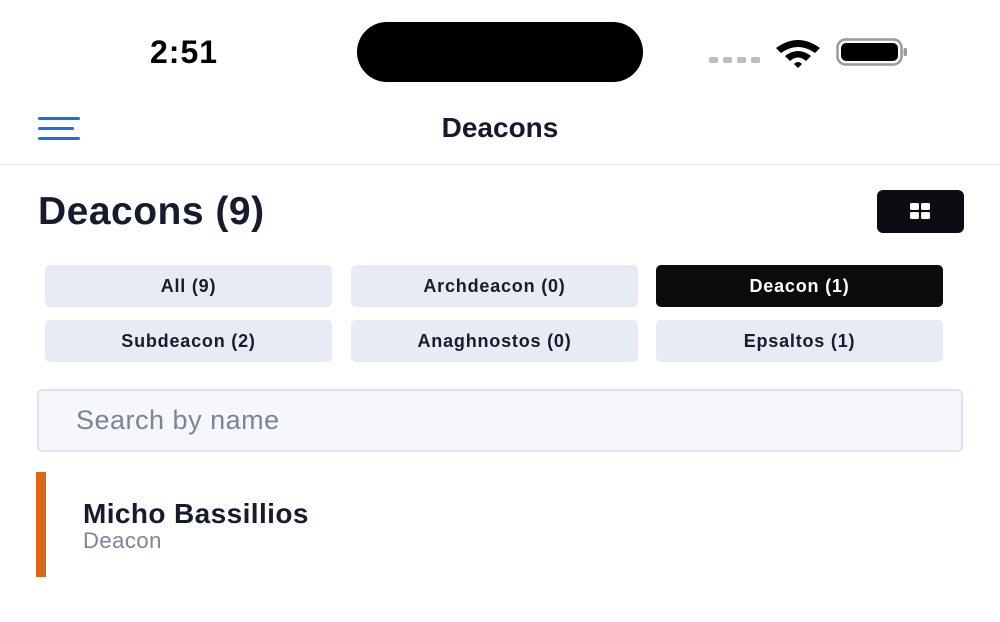  What do you see at coordinates (799, 286) in the screenshot?
I see `filter-chip-deacon: Deacon (1)` at bounding box center [799, 286].